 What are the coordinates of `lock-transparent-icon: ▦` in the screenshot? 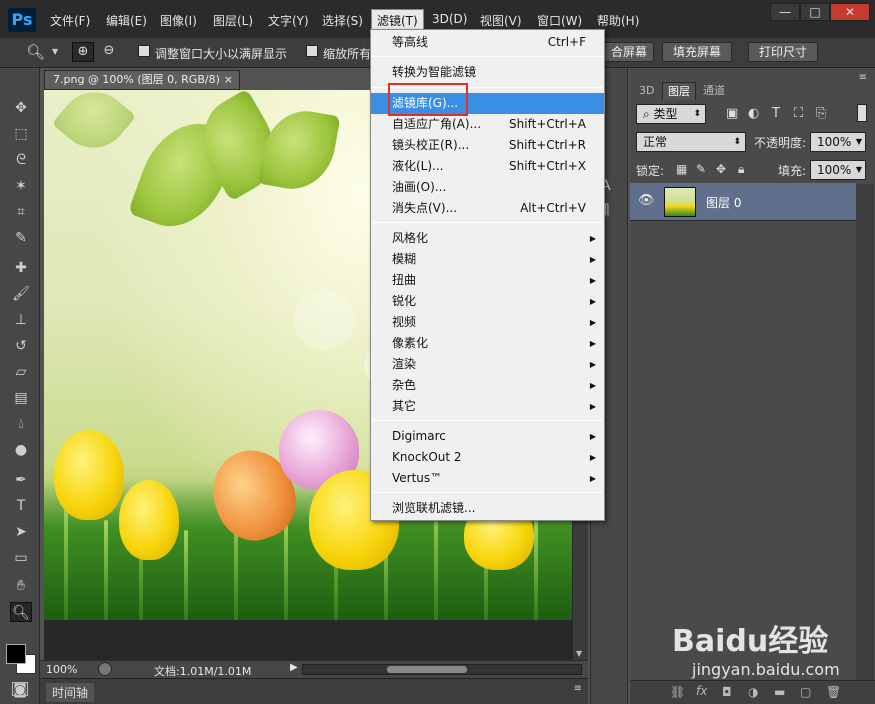 It's located at (681, 169).